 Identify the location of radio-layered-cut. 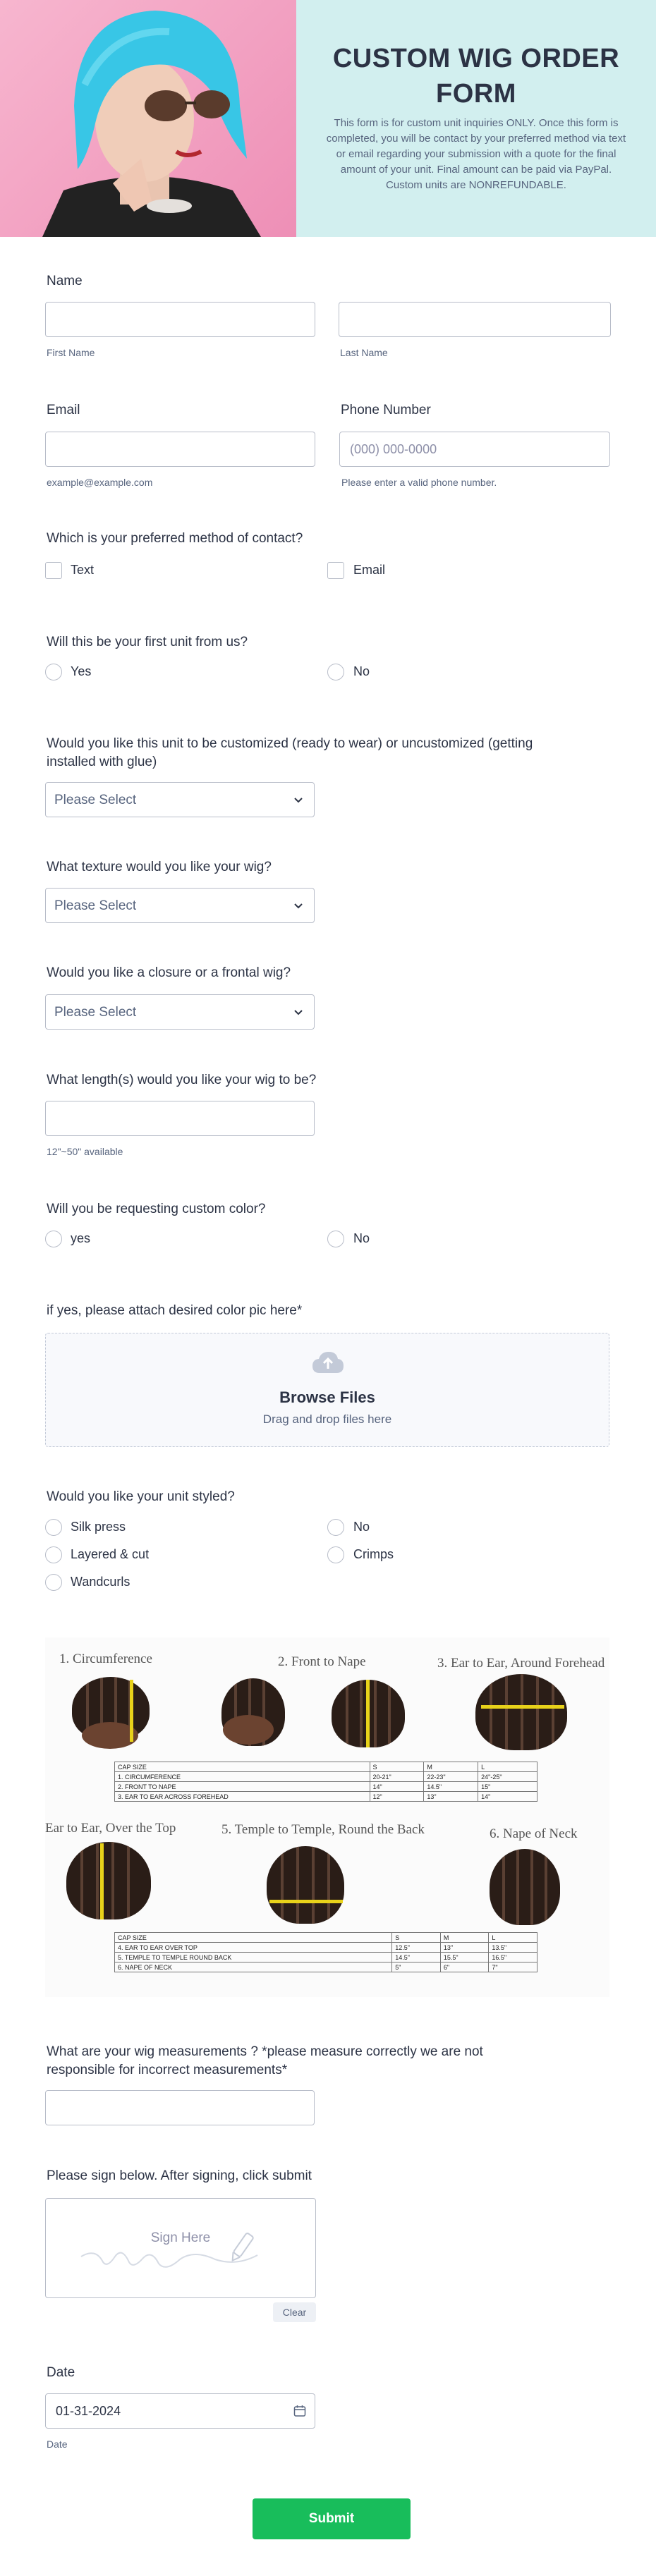
(53, 1555).